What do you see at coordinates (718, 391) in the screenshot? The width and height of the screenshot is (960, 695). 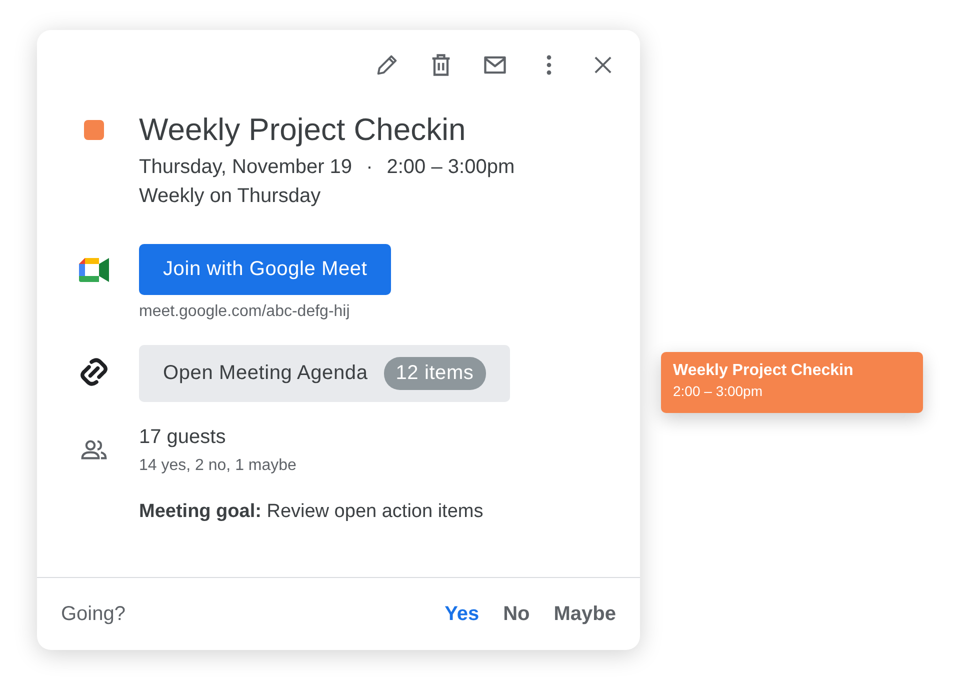 I see `chip-time: 2:00 – 3:00pm` at bounding box center [718, 391].